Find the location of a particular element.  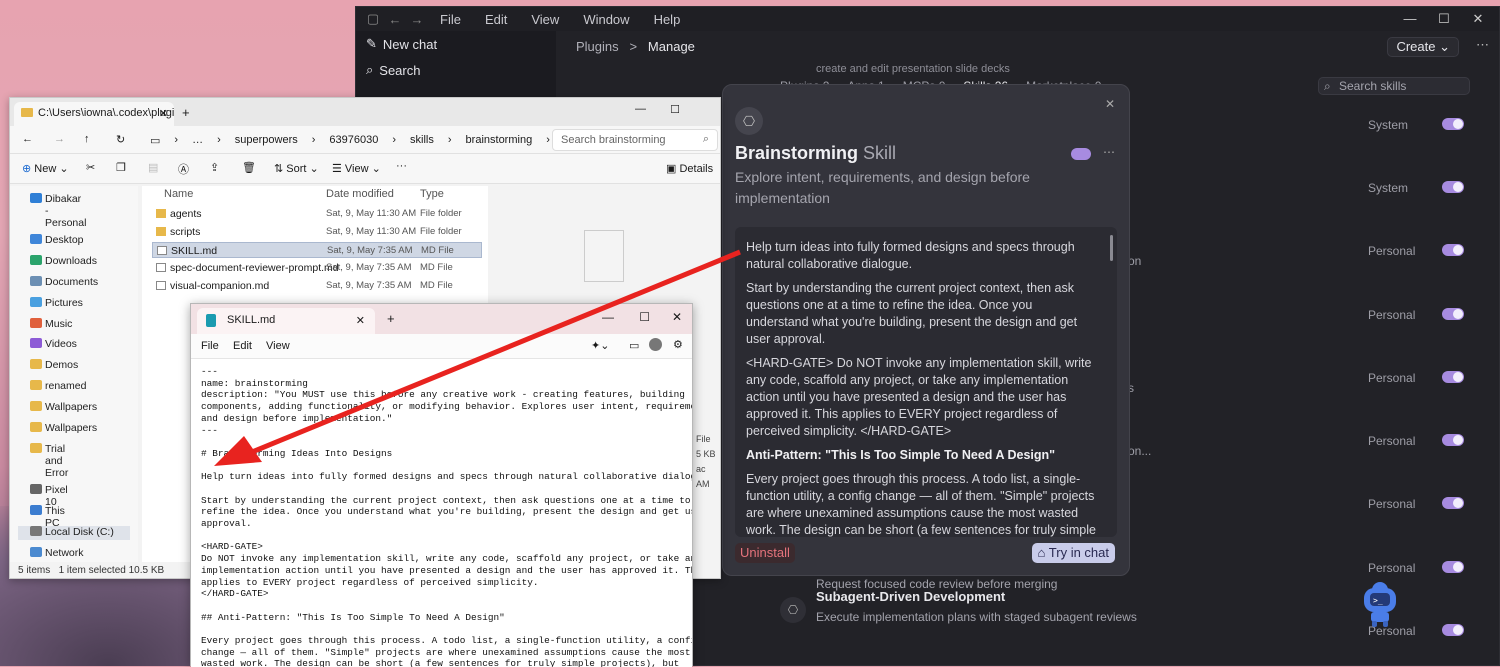

arrow-line is located at coordinates (496, 352).